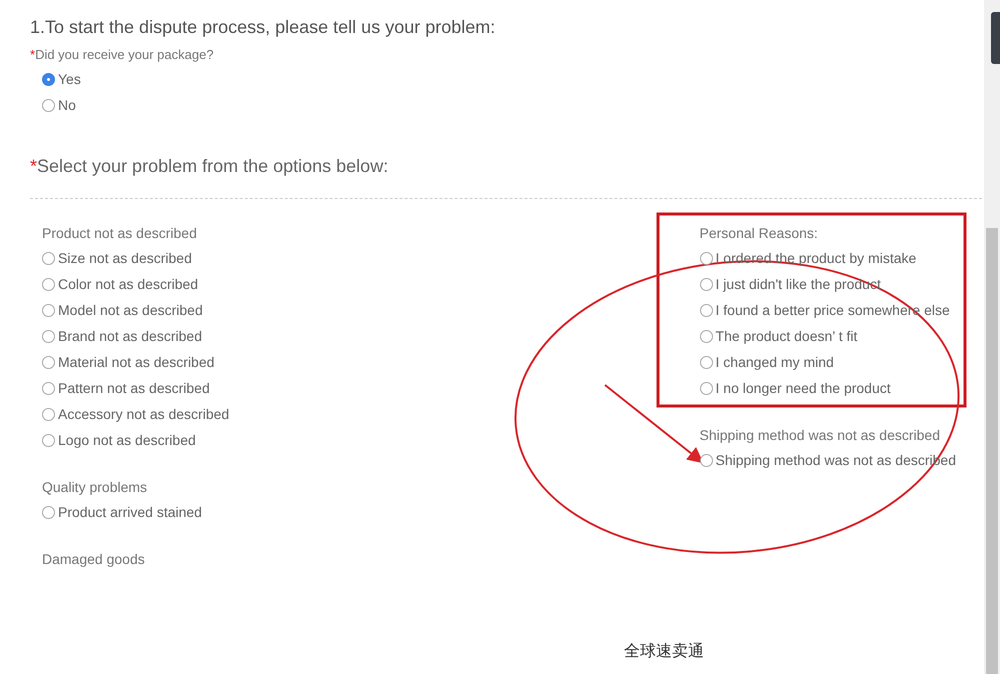 The height and width of the screenshot is (674, 1000). Describe the element at coordinates (664, 652) in the screenshot. I see `caption: 全球速卖通` at that location.